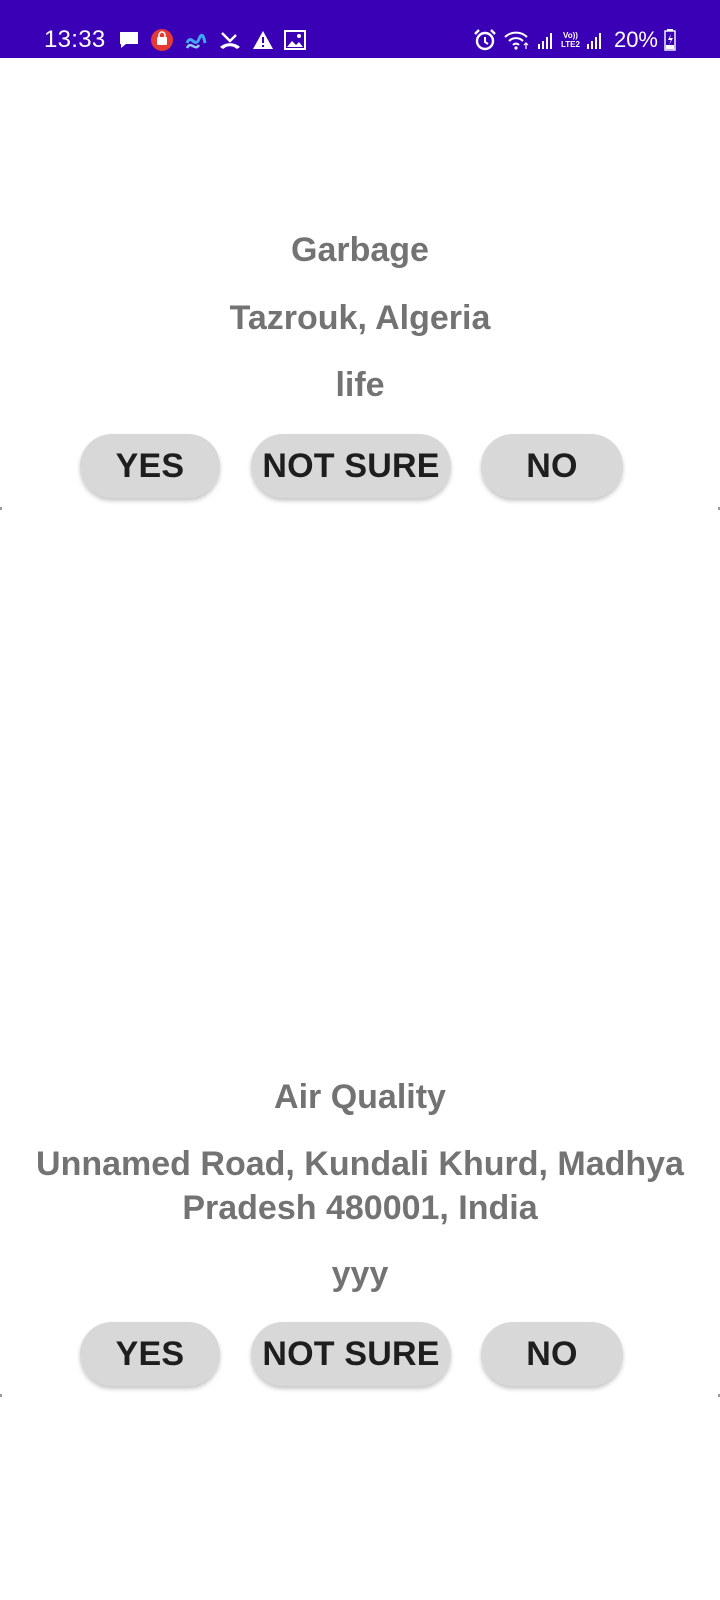 The width and height of the screenshot is (720, 1600). What do you see at coordinates (552, 1354) in the screenshot?
I see `no-button: NO` at bounding box center [552, 1354].